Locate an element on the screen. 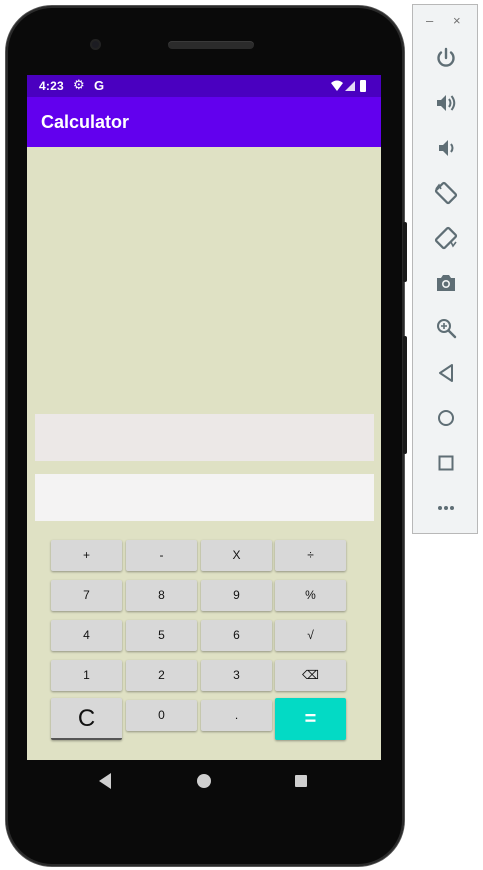 The image size is (483, 870). more-icon is located at coordinates (446, 508).